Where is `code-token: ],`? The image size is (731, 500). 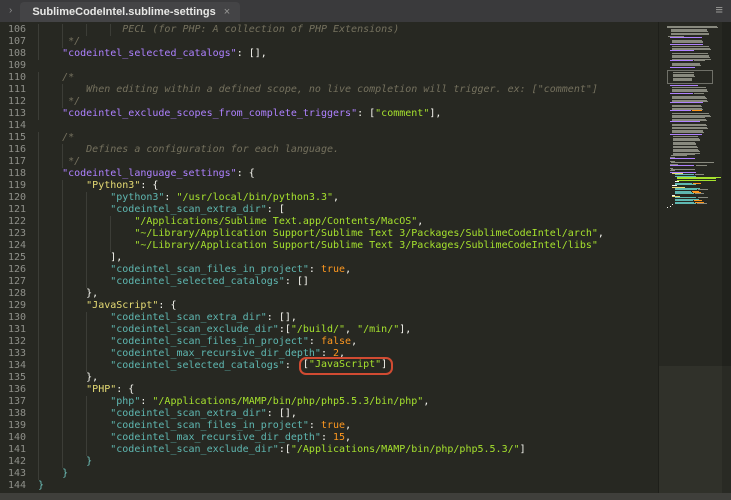
code-token: ], is located at coordinates (116, 257).